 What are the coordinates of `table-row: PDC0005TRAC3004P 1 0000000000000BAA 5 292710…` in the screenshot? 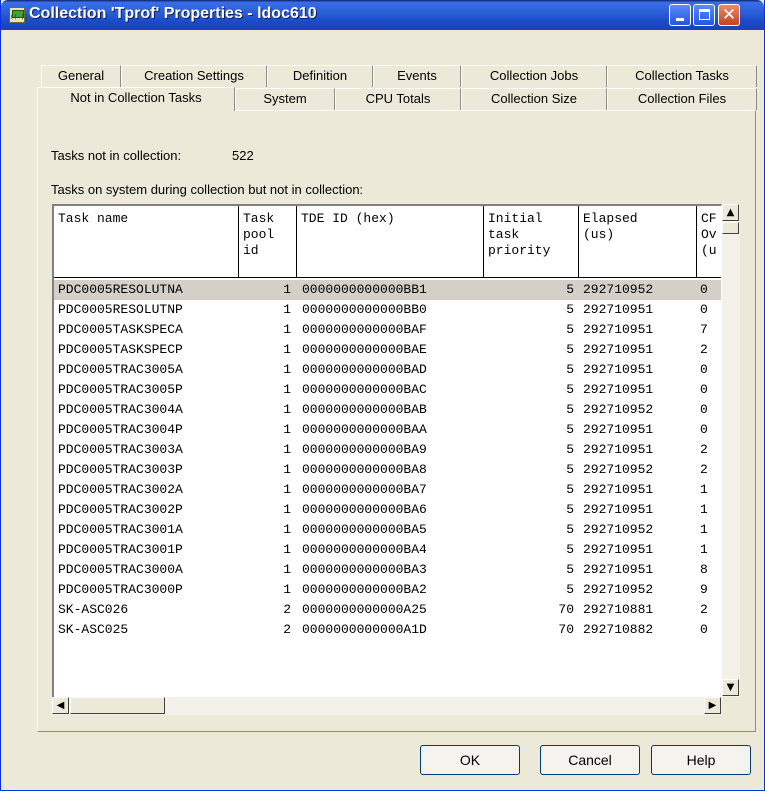 It's located at (387, 430).